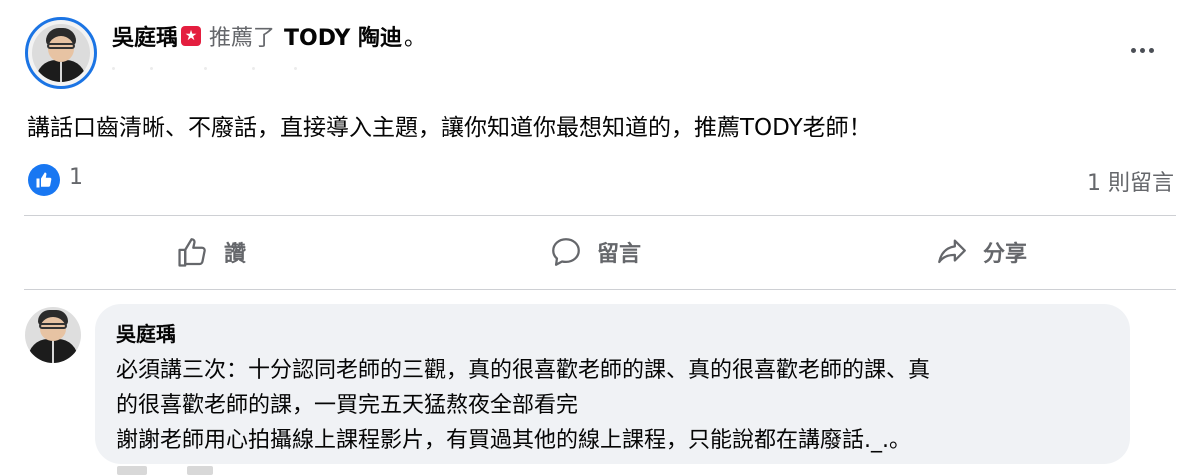  Describe the element at coordinates (566, 252) in the screenshot. I see `speech-bubble-icon` at that location.